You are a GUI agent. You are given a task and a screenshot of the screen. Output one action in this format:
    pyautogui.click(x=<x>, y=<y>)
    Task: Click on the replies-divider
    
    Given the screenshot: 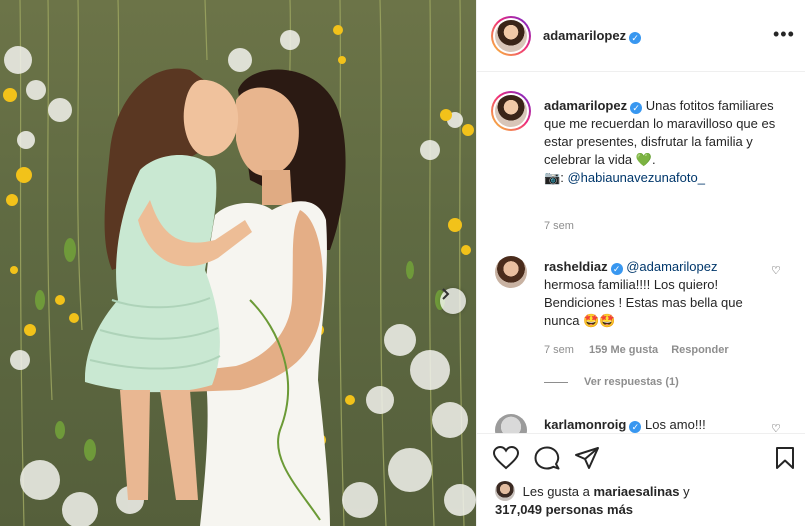 What is the action you would take?
    pyautogui.click(x=556, y=382)
    